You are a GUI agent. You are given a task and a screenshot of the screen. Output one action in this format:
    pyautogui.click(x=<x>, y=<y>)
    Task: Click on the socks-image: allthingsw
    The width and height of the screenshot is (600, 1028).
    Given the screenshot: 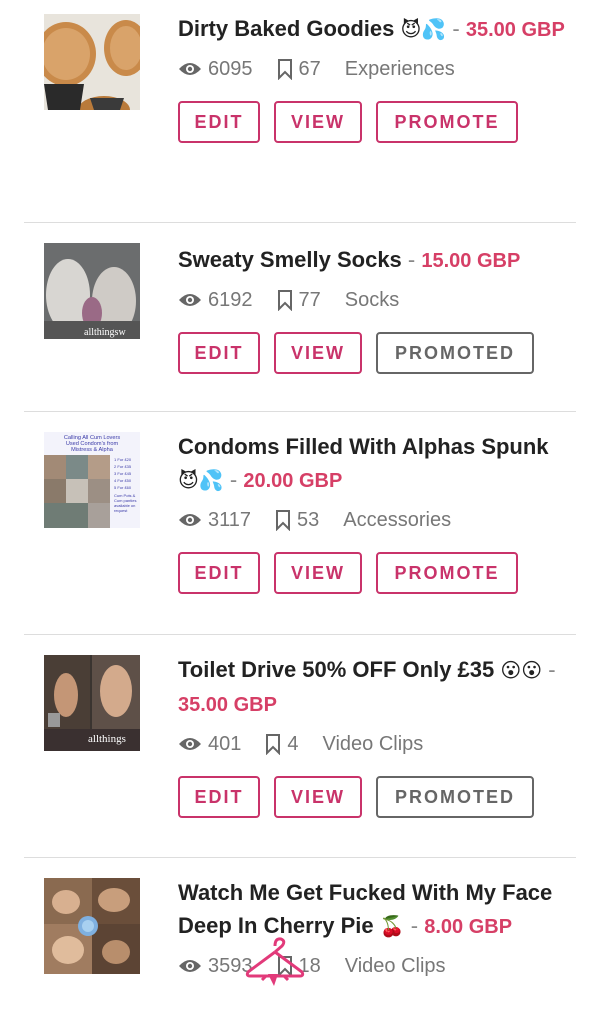 What is the action you would take?
    pyautogui.click(x=92, y=291)
    